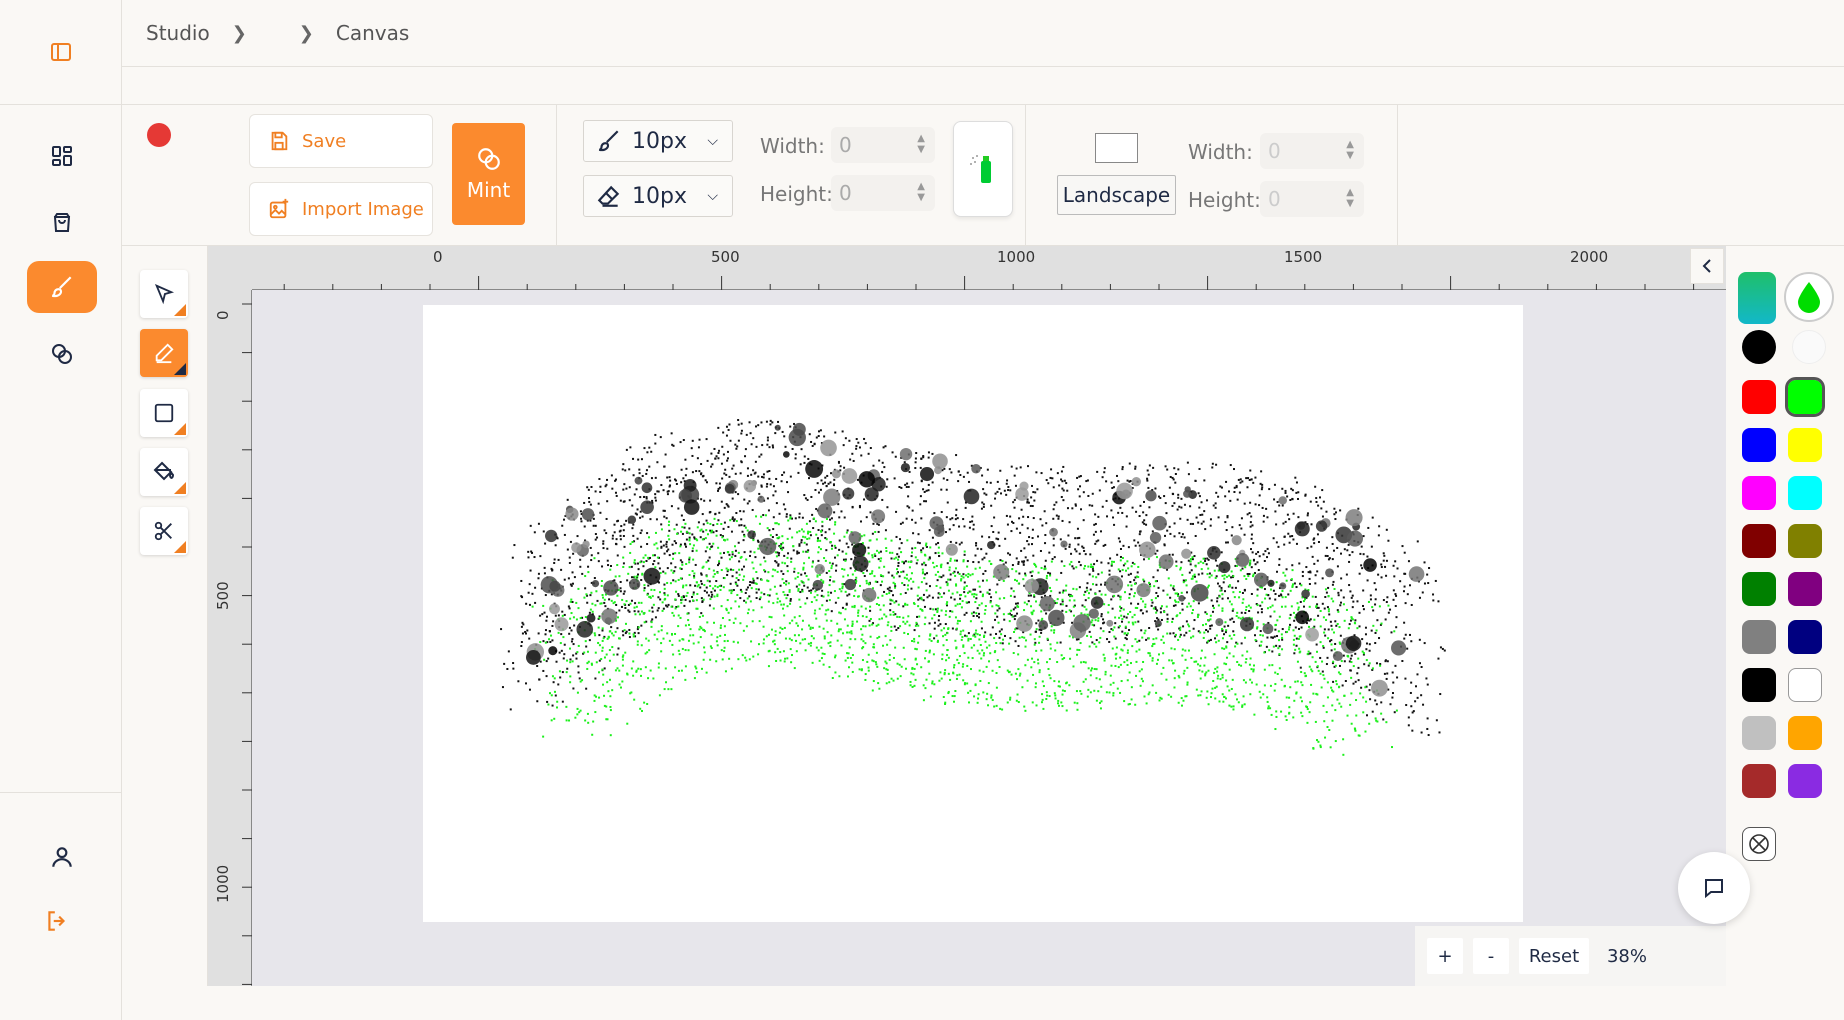 Image resolution: width=1844 pixels, height=1020 pixels. Describe the element at coordinates (178, 33) in the screenshot. I see `breadcrumb-studio: Studio` at that location.